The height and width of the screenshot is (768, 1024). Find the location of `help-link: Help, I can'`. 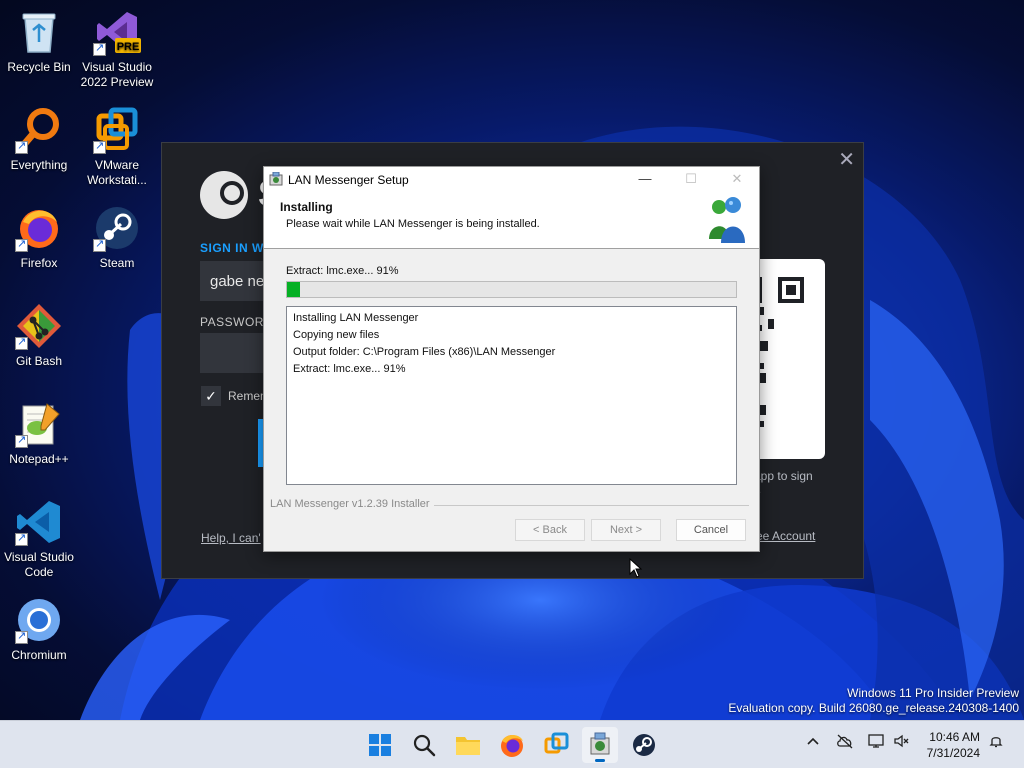

help-link: Help, I can' is located at coordinates (231, 538).